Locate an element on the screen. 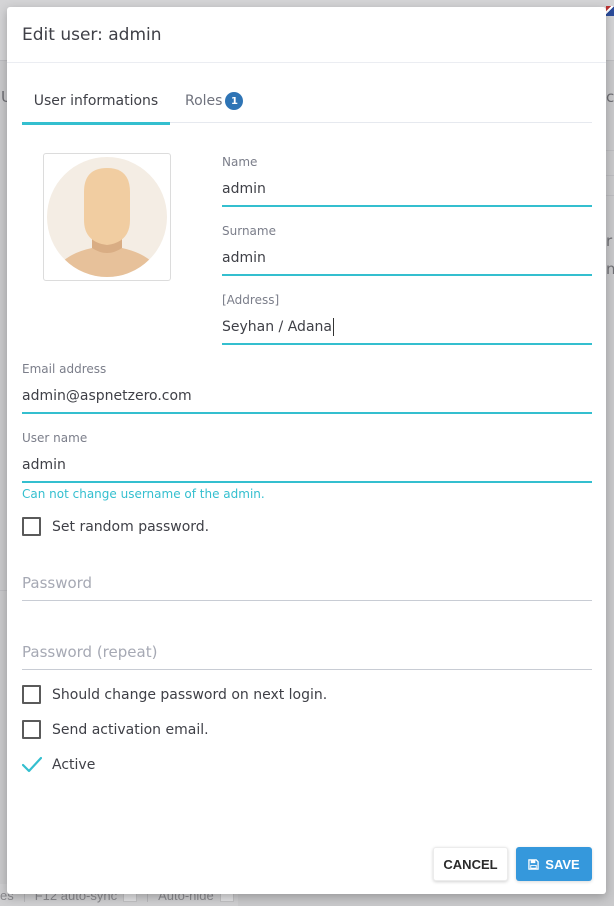 This screenshot has width=614, height=906. password-input is located at coordinates (307, 584).